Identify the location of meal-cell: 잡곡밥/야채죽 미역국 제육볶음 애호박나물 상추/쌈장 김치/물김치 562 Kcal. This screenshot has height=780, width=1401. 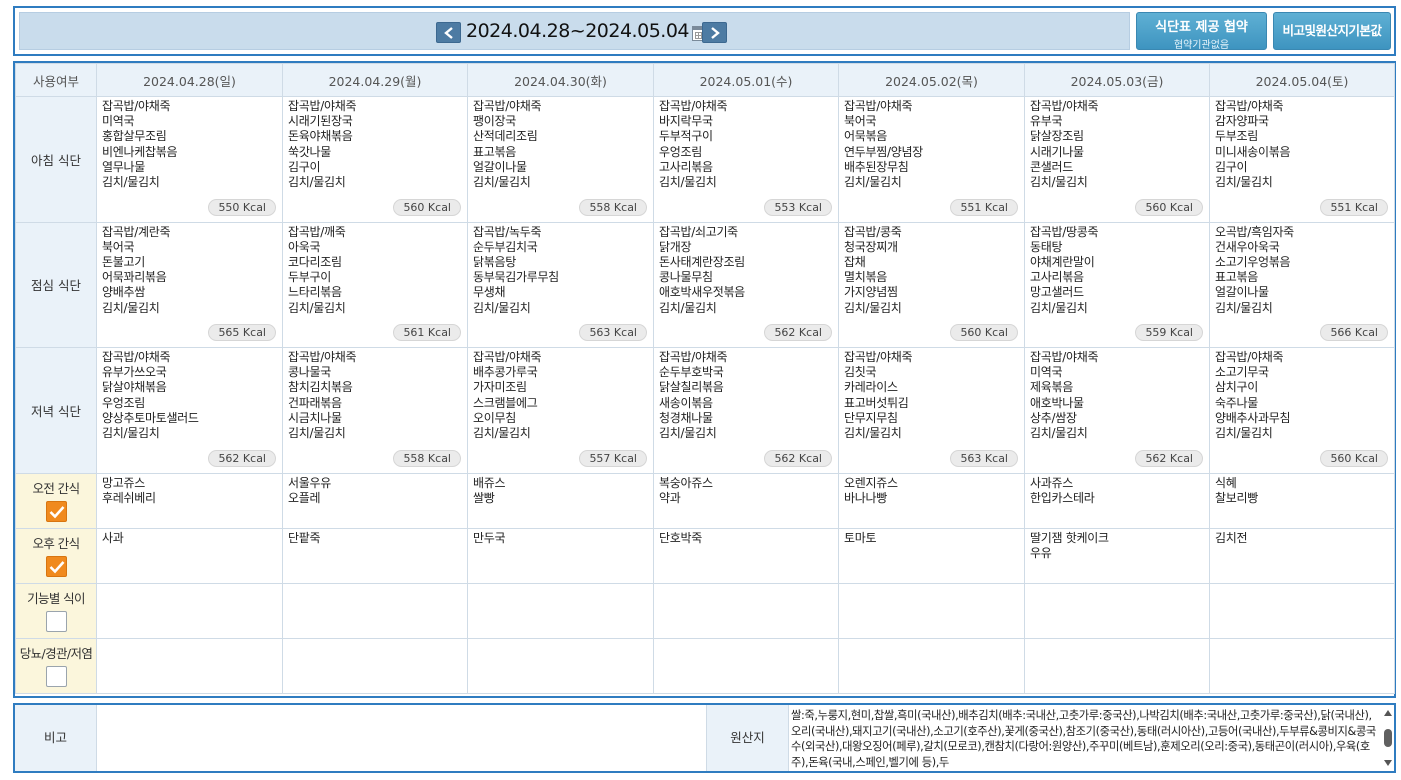
(1117, 410).